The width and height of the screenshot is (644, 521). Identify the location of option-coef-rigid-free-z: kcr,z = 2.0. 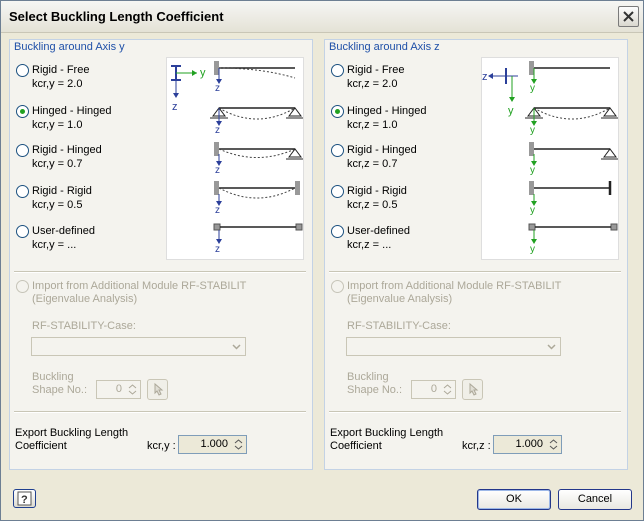
(372, 84).